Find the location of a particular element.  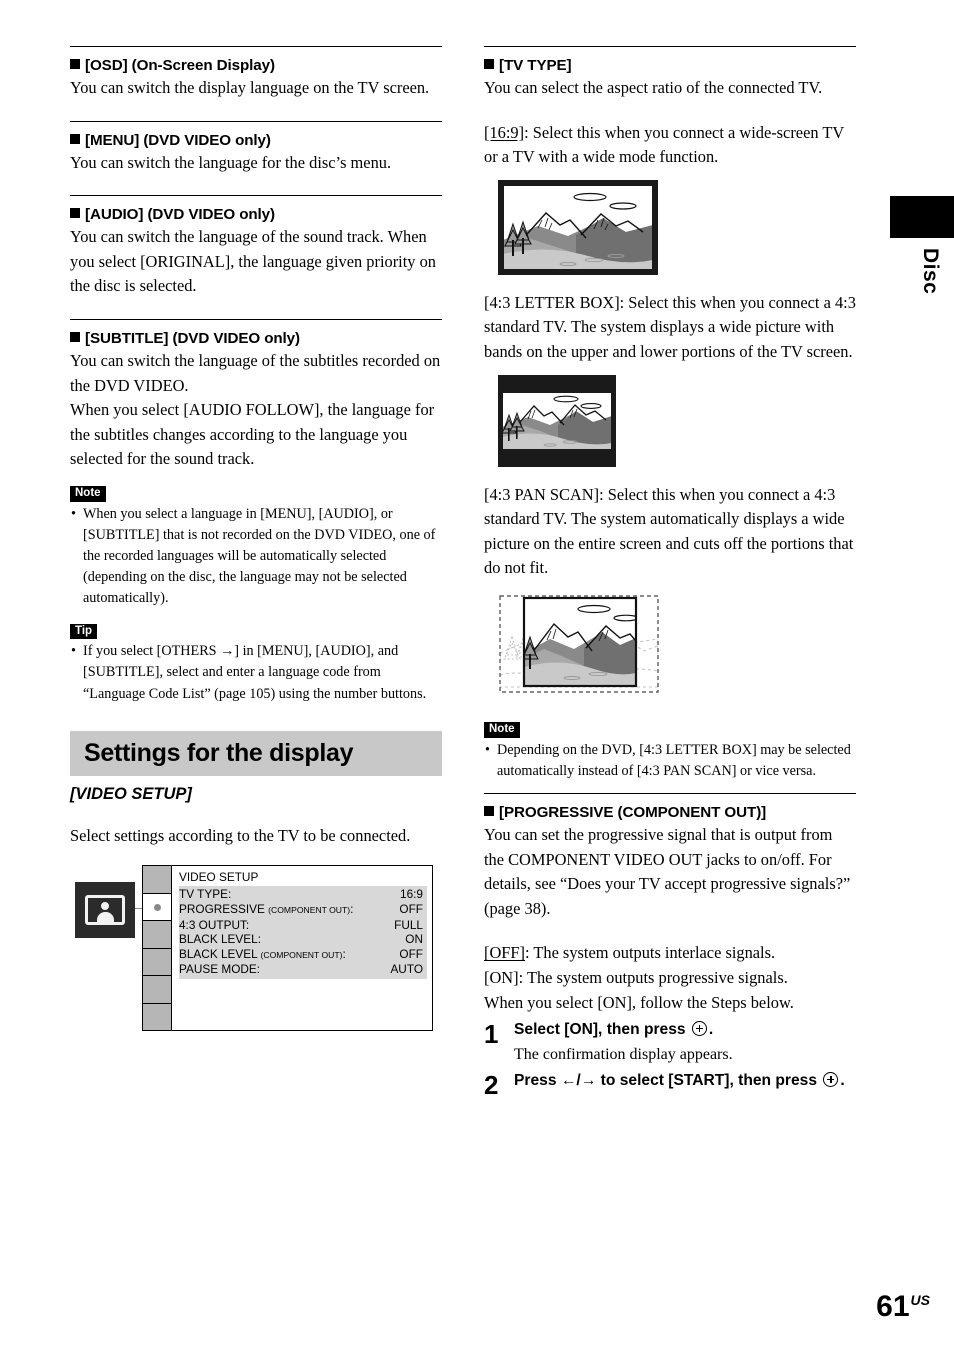

osd-sidebar-cell-selected is located at coordinates (157, 907).